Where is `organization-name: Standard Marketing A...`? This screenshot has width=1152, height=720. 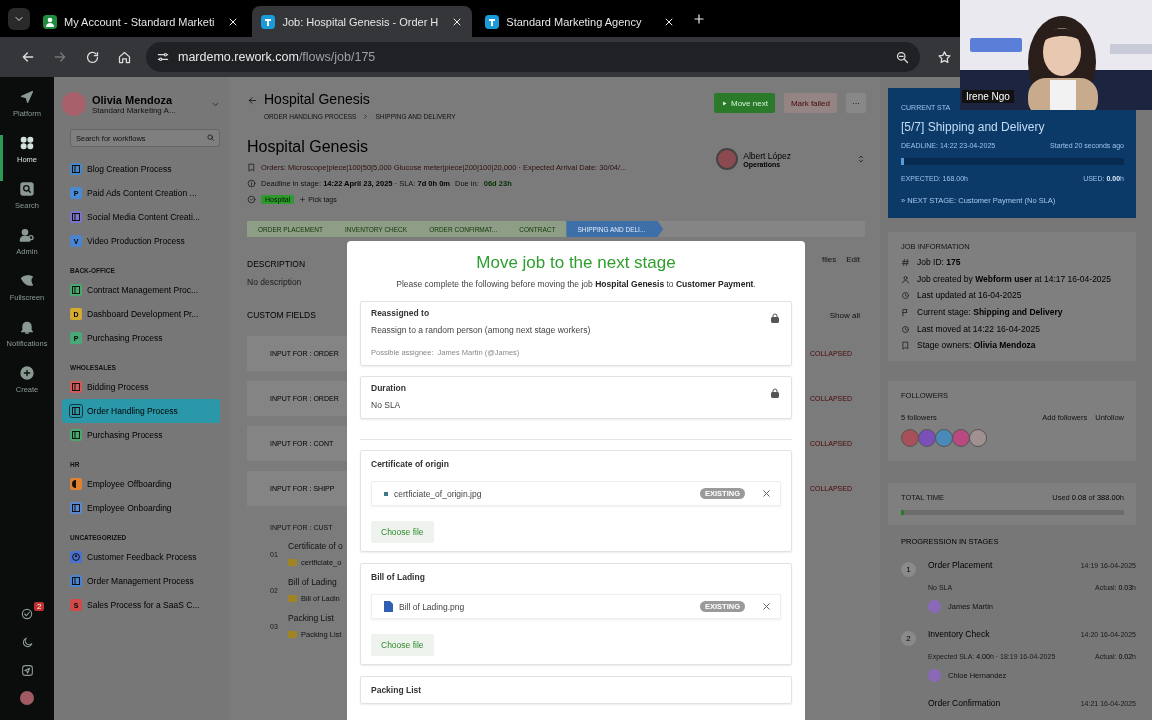
organization-name: Standard Marketing A... is located at coordinates (134, 110).